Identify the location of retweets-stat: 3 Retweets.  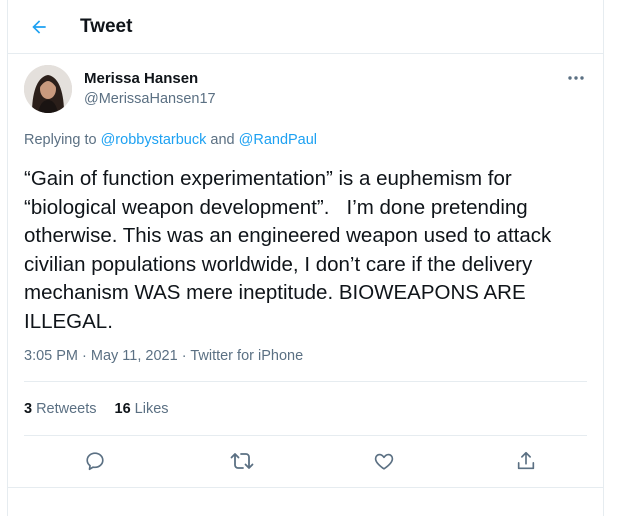
(60, 409).